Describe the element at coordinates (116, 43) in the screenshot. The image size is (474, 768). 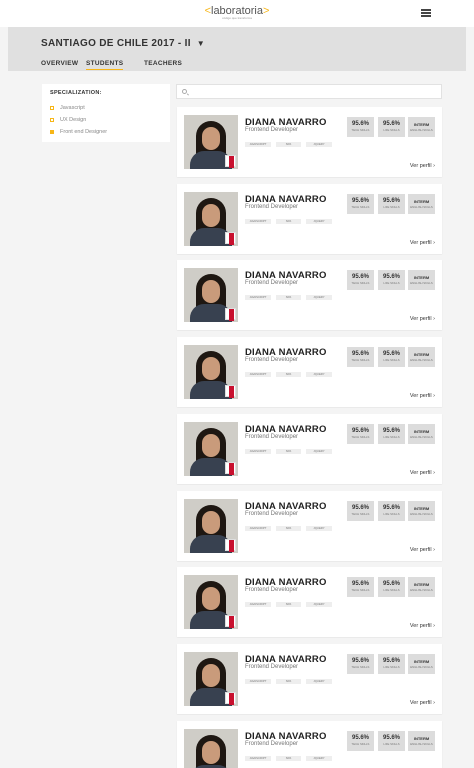
I see `cohort-title: SANTIAGO DE CHILE 2017 - II` at that location.